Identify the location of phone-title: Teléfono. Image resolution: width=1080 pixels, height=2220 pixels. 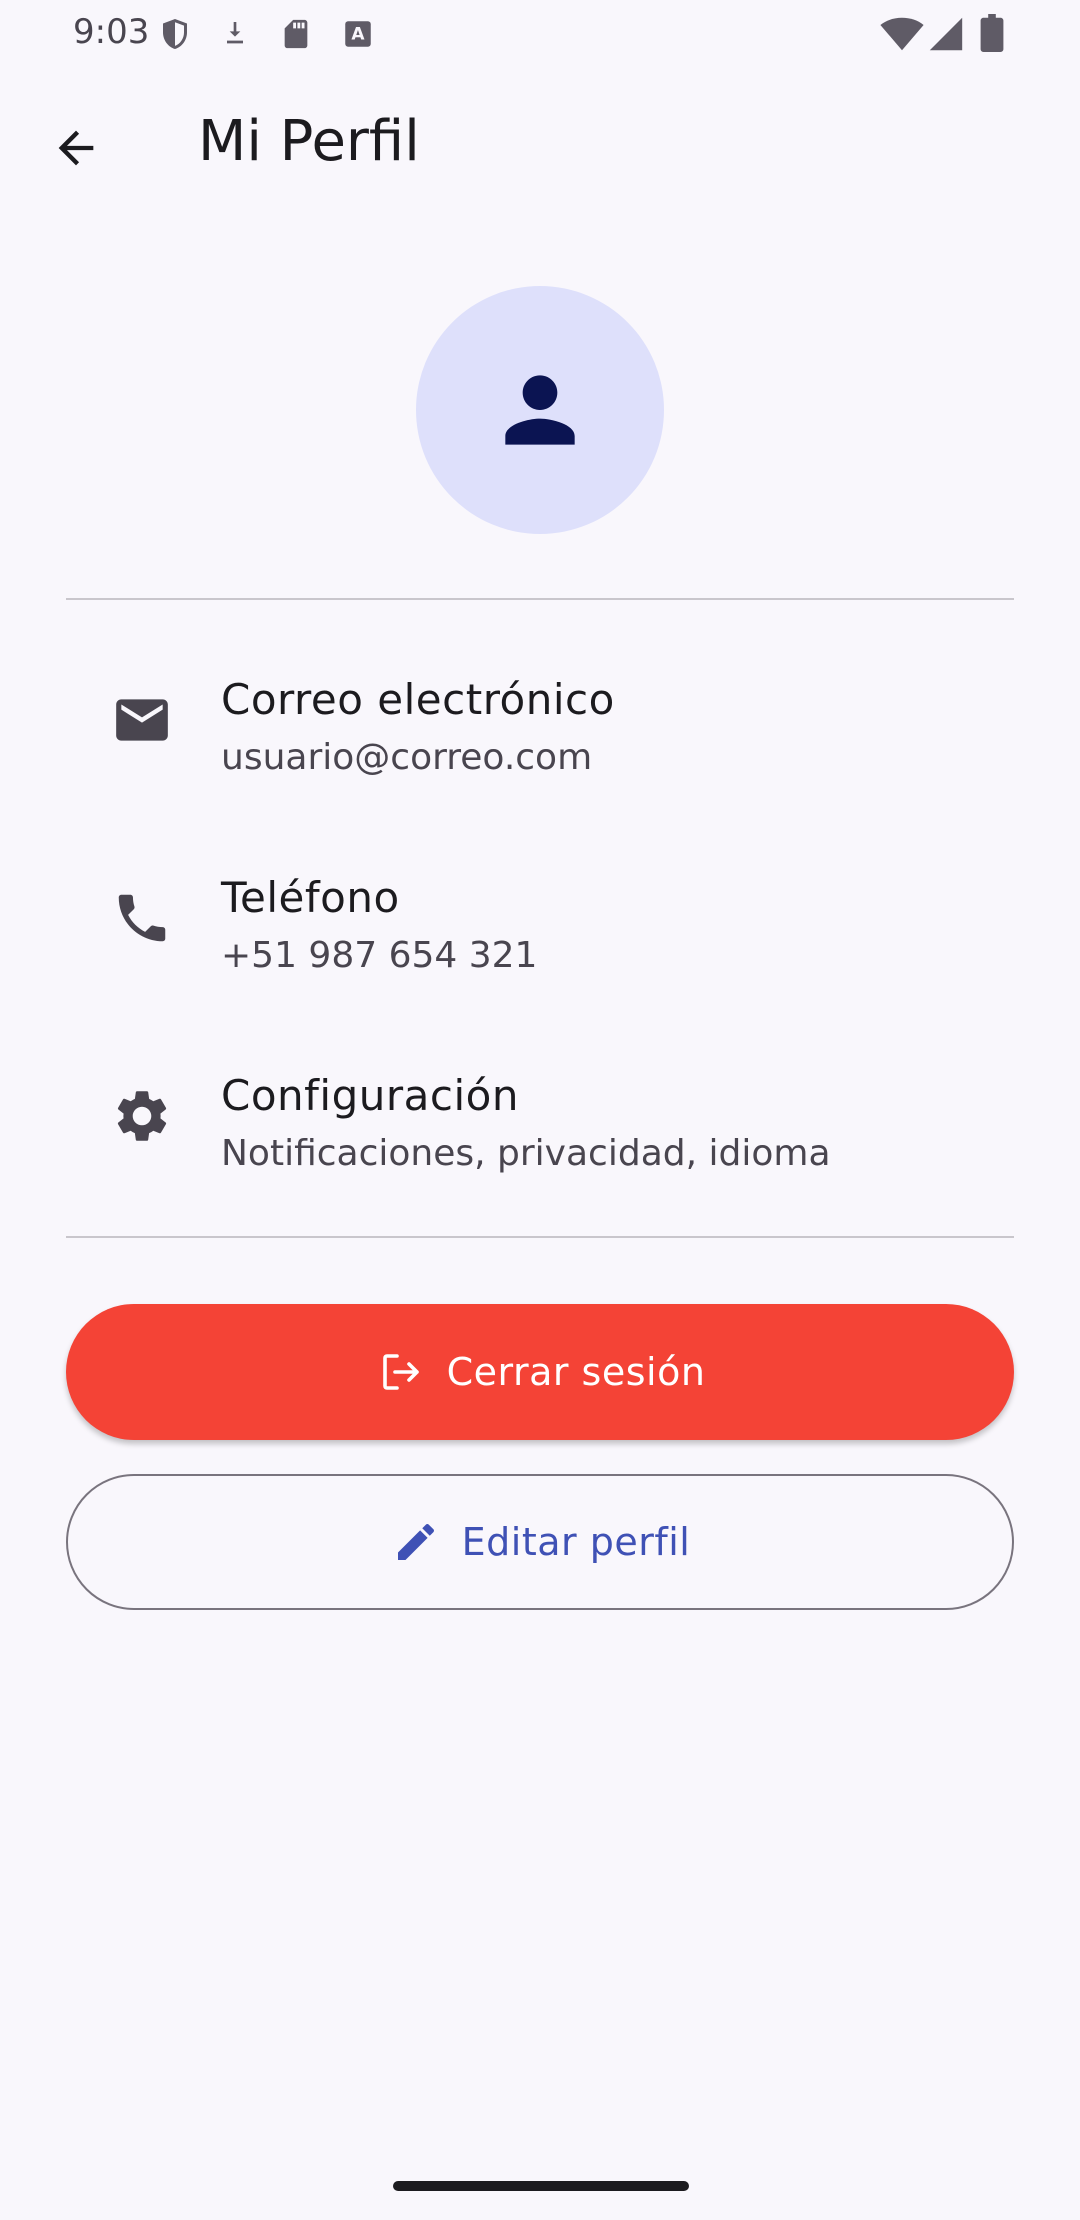
(310, 897).